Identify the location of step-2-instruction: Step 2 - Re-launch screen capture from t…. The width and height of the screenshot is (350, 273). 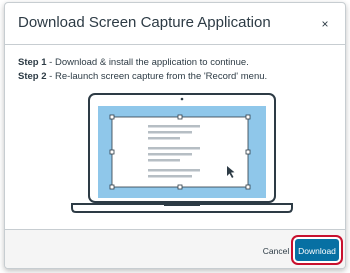
(142, 76).